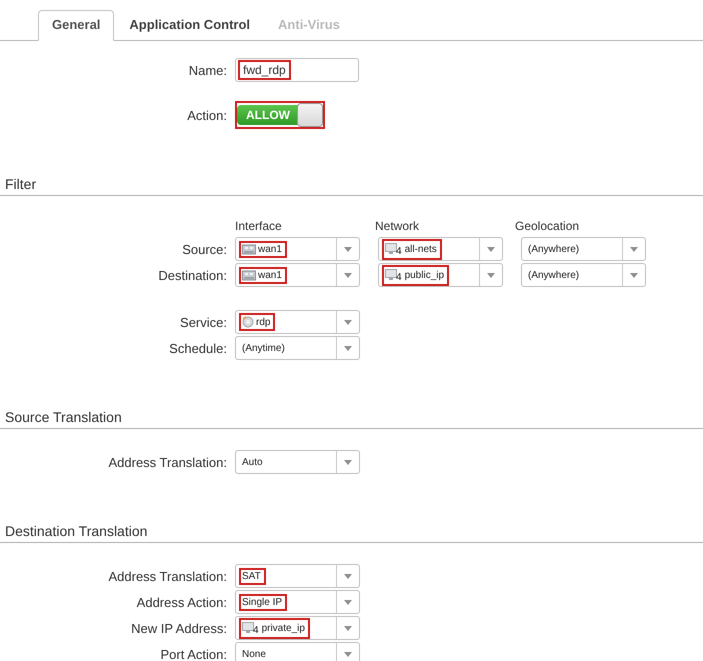 The image size is (703, 661). I want to click on dropdown-value: Auto, so click(252, 462).